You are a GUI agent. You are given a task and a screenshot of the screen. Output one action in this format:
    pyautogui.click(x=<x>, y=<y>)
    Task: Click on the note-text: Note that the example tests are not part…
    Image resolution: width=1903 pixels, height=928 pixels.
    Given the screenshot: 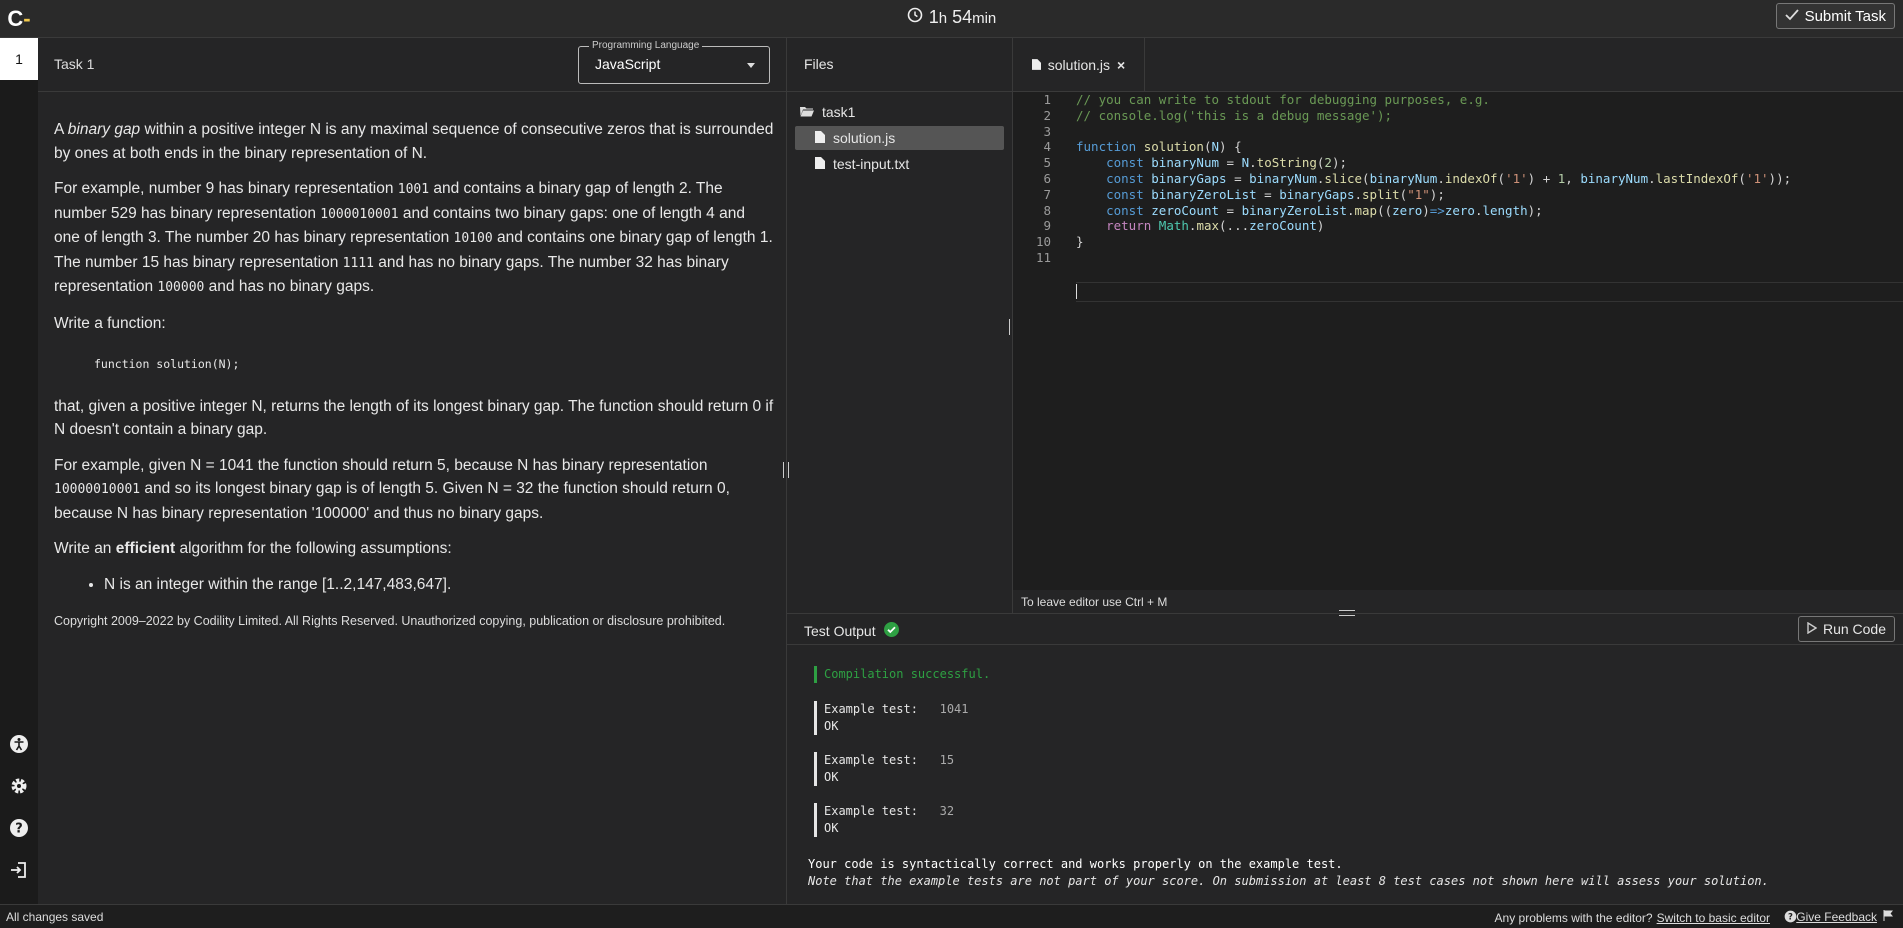 What is the action you would take?
    pyautogui.click(x=1288, y=881)
    